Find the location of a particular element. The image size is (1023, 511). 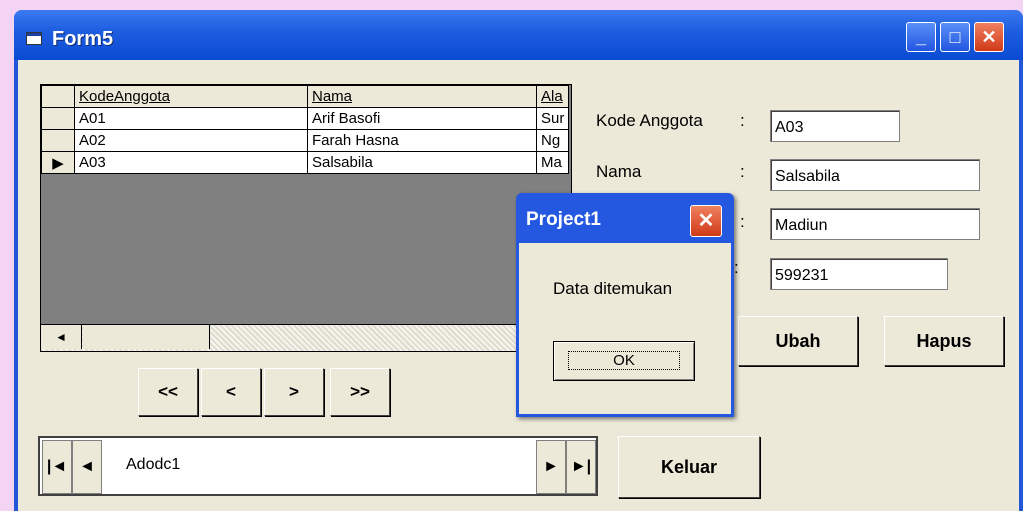

cell-kode: A03 is located at coordinates (191, 162).